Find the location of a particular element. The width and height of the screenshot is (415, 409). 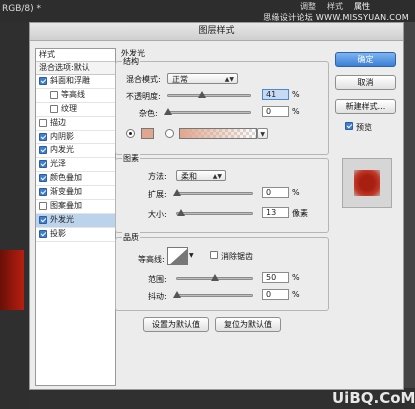

sidebar-item: 图案叠加 is located at coordinates (75, 207).